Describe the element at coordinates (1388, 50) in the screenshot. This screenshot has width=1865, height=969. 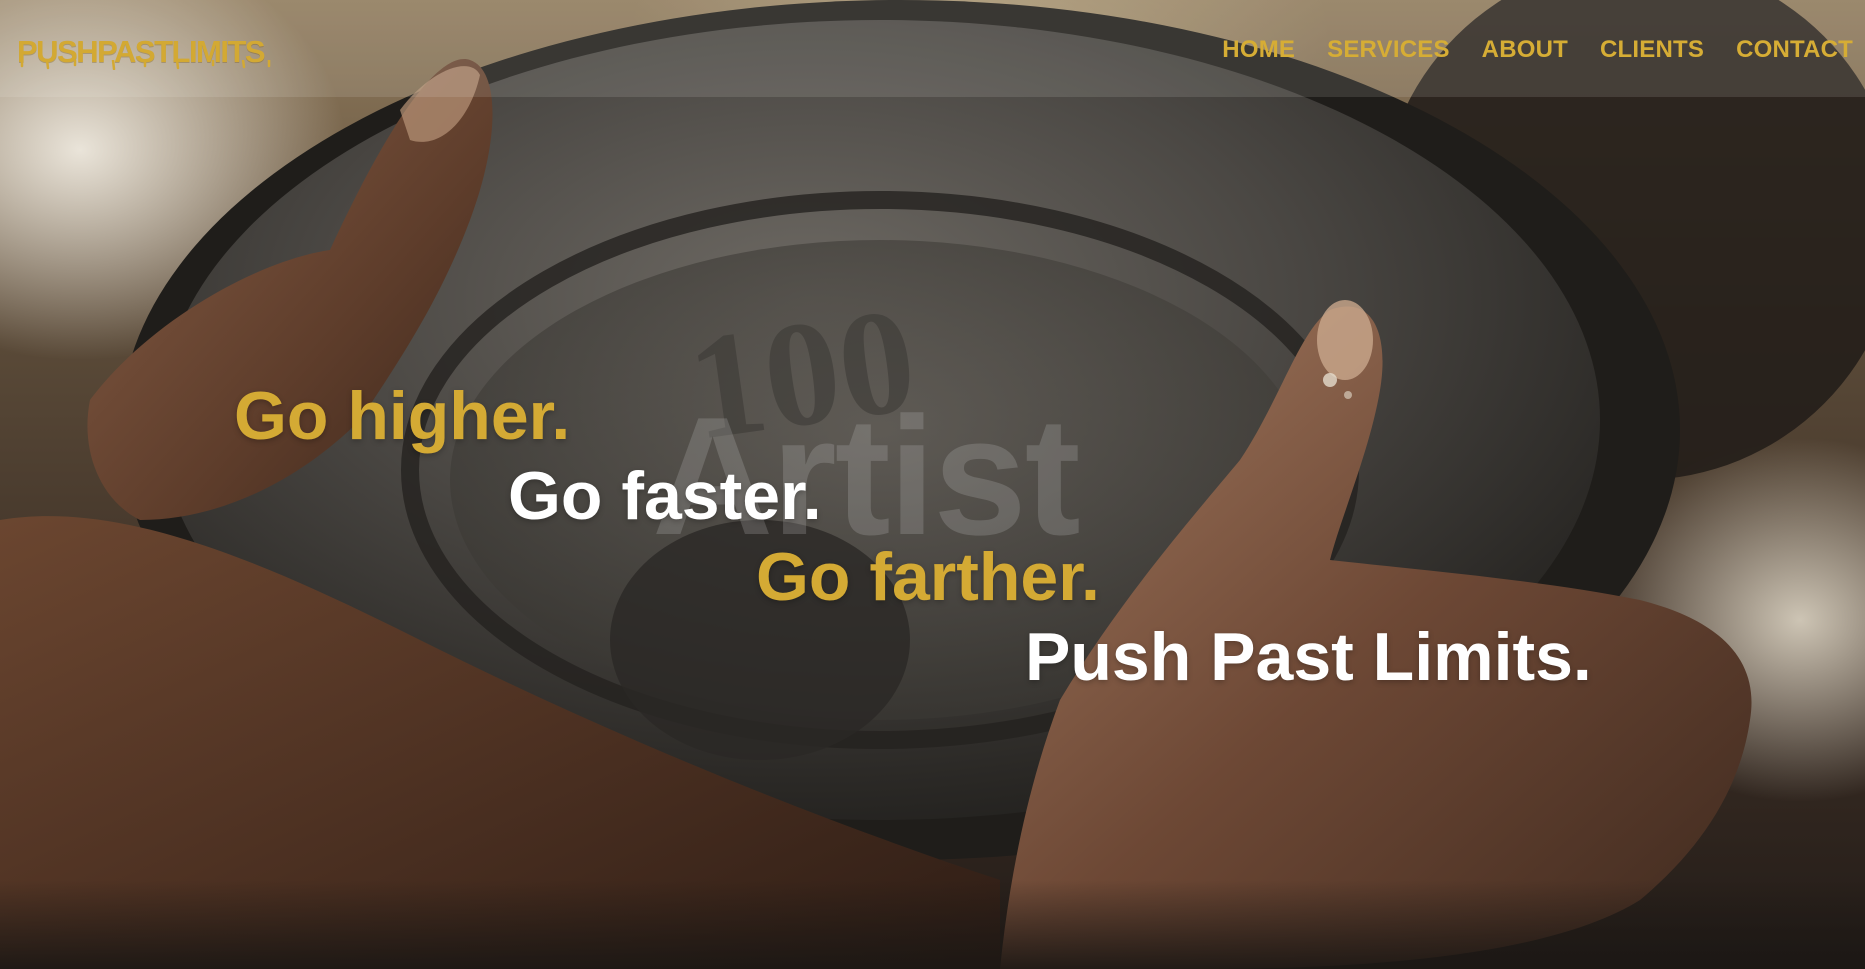
I see `nav-services-link: SERVICES` at that location.